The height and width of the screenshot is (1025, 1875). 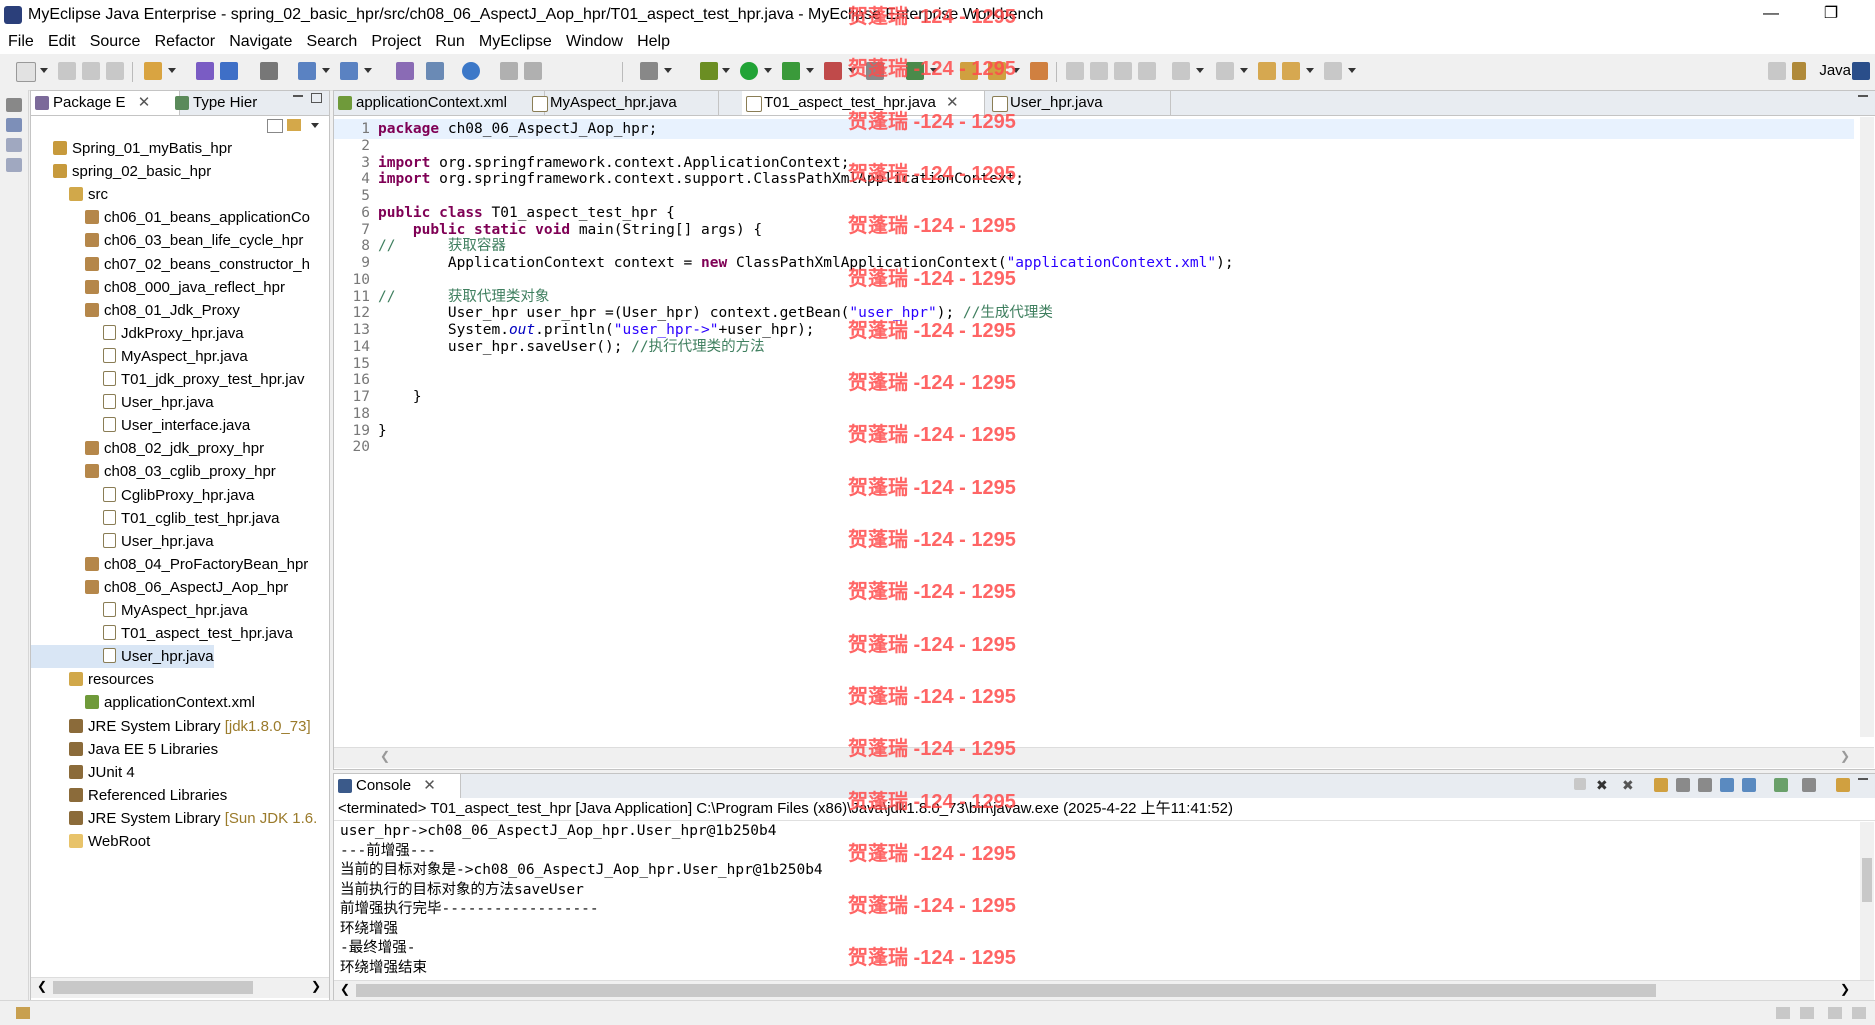 What do you see at coordinates (153, 471) in the screenshot?
I see `tree-item: ch08_03_cglib_proxy_hpr` at bounding box center [153, 471].